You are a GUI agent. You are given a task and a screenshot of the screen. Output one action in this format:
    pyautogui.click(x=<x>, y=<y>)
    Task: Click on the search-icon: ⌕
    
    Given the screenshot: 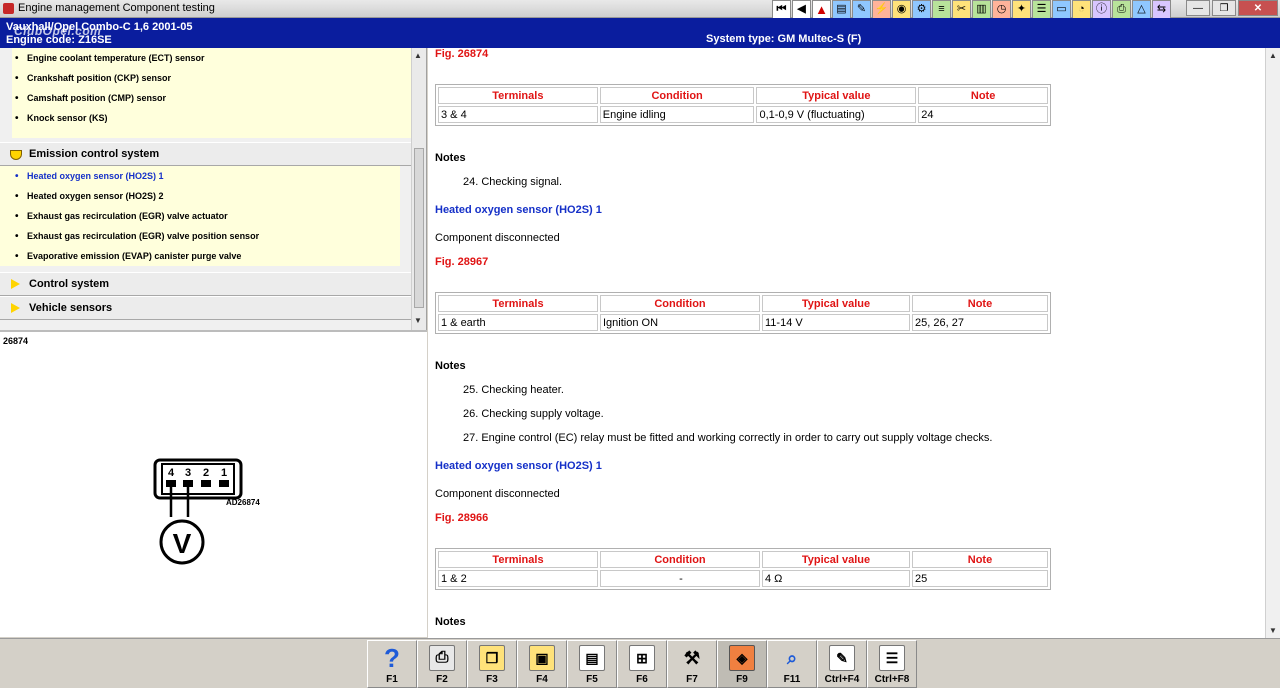 What is the action you would take?
    pyautogui.click(x=792, y=657)
    